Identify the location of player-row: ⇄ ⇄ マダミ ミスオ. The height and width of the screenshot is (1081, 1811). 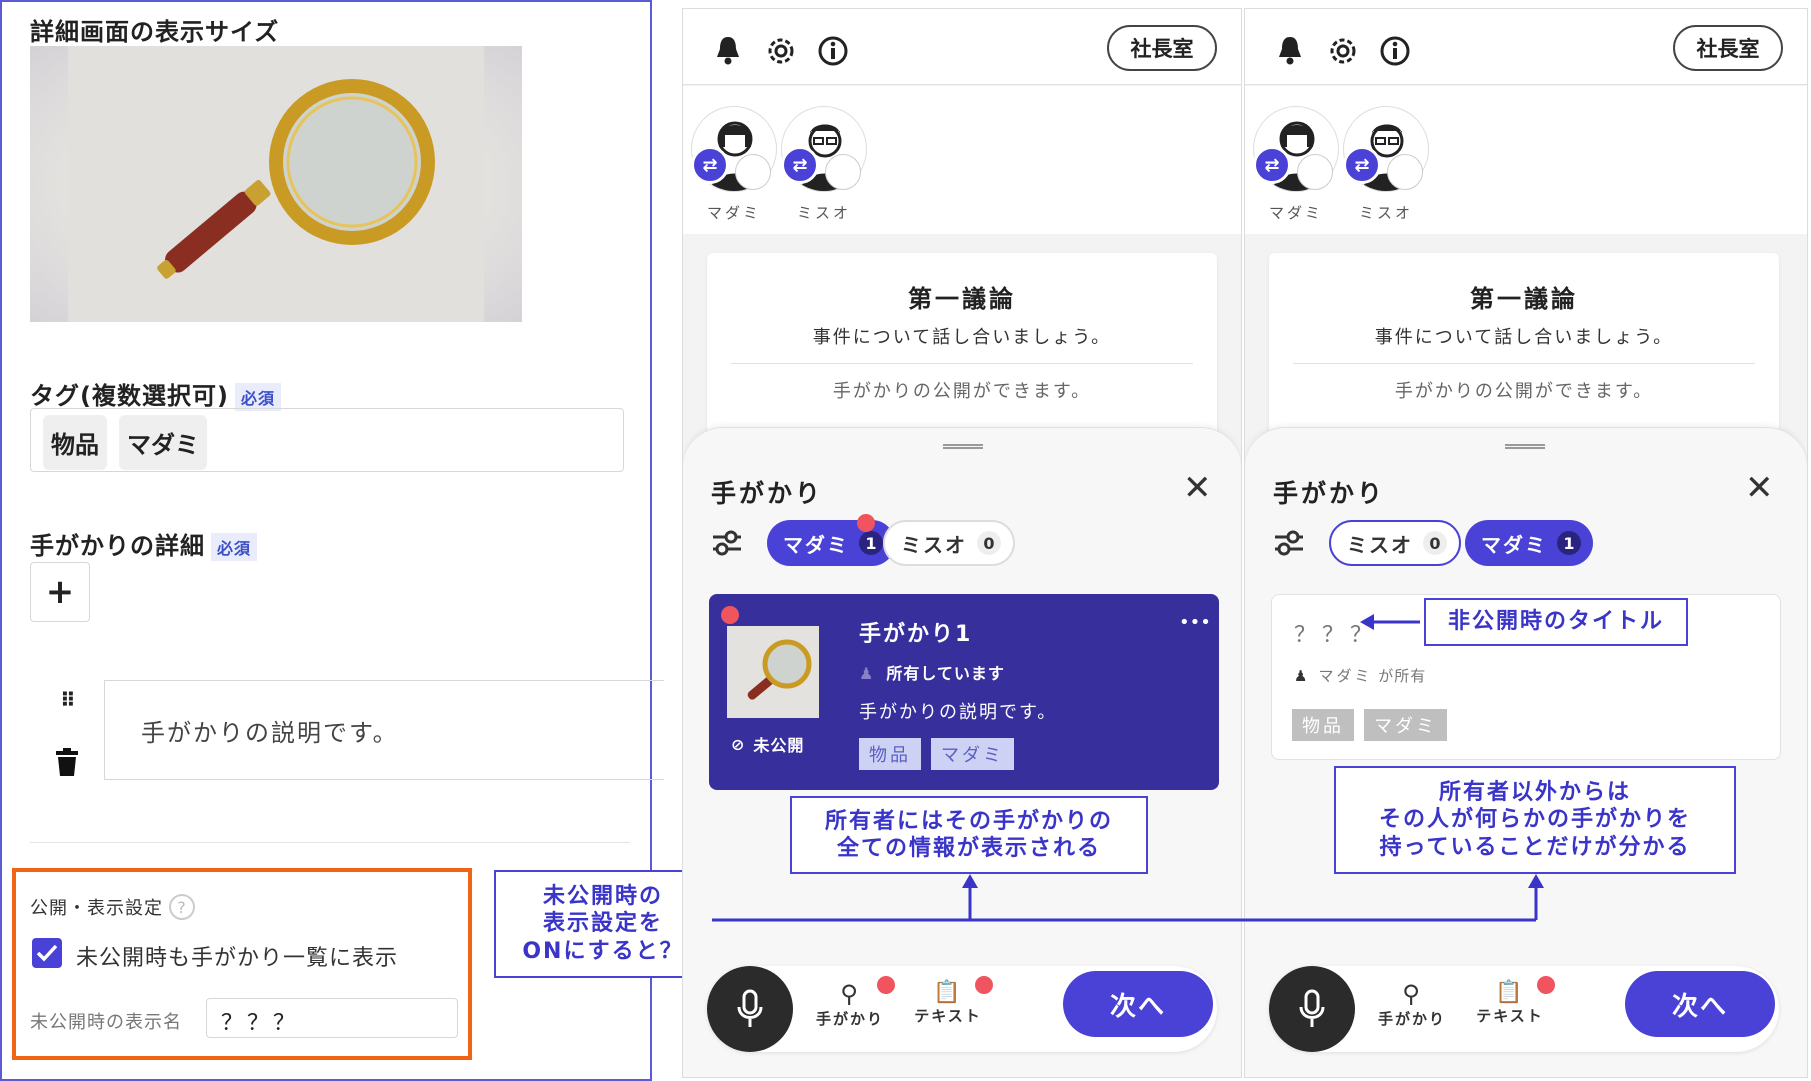
(962, 160).